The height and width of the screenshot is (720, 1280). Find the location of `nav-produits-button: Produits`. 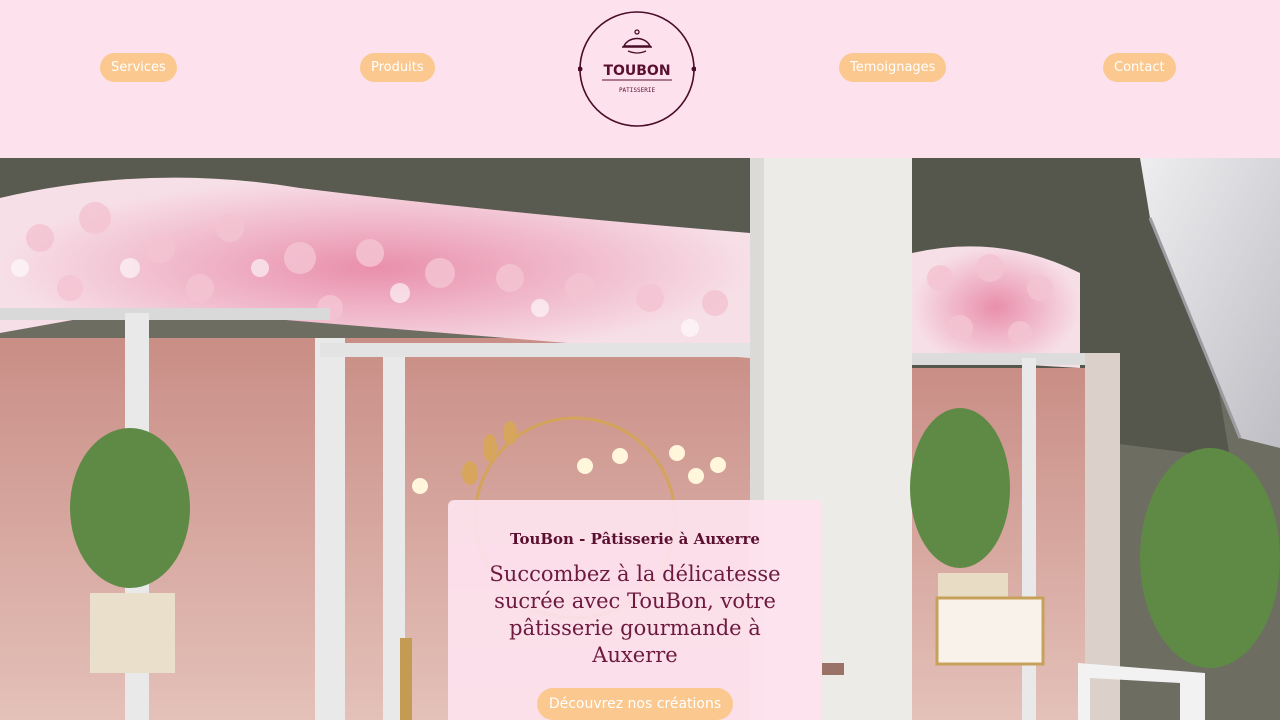

nav-produits-button: Produits is located at coordinates (397, 67).